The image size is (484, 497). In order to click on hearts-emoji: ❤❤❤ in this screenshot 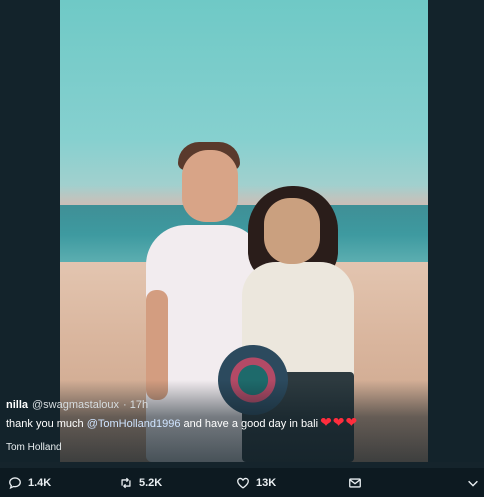, I will do `click(339, 422)`.